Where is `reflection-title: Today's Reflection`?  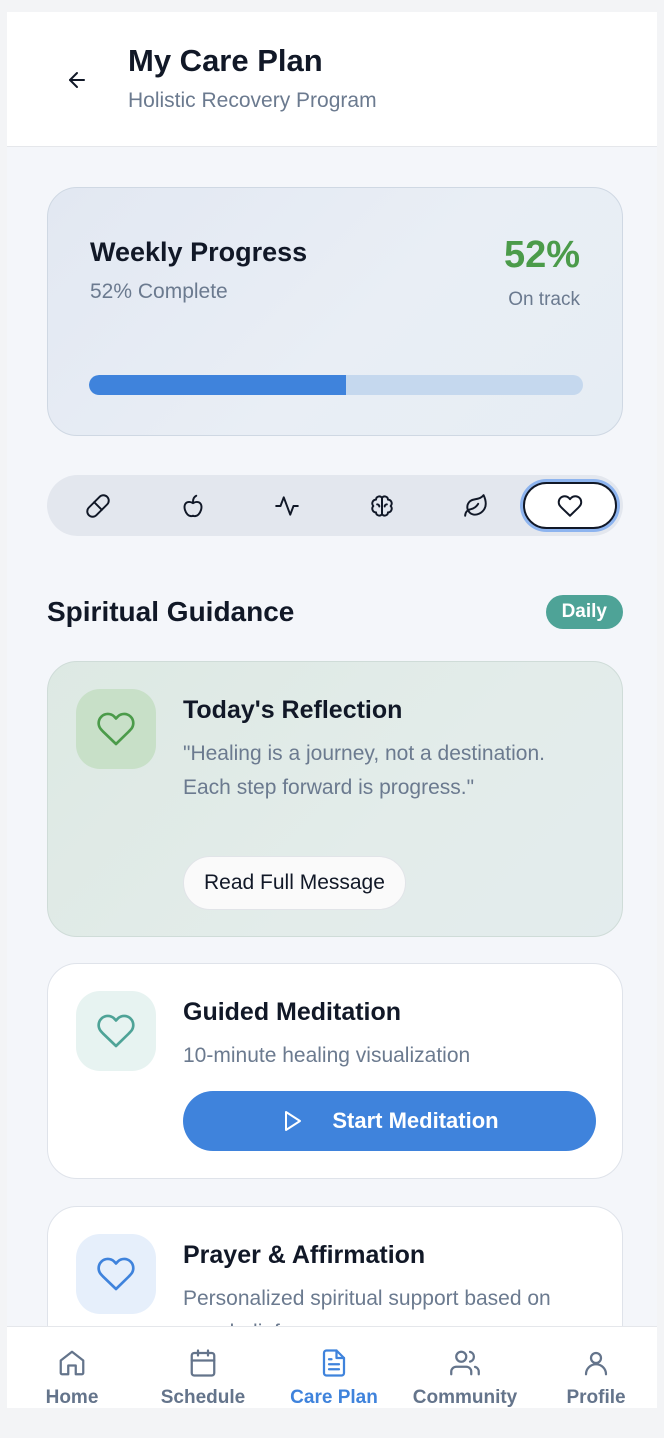
reflection-title: Today's Reflection is located at coordinates (293, 710).